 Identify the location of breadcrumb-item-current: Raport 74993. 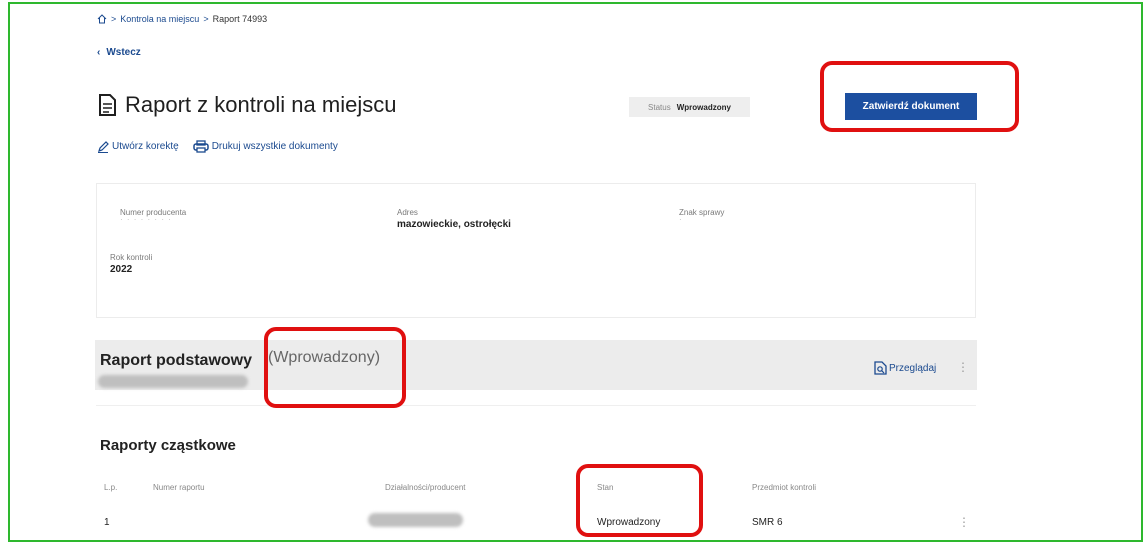
(240, 19).